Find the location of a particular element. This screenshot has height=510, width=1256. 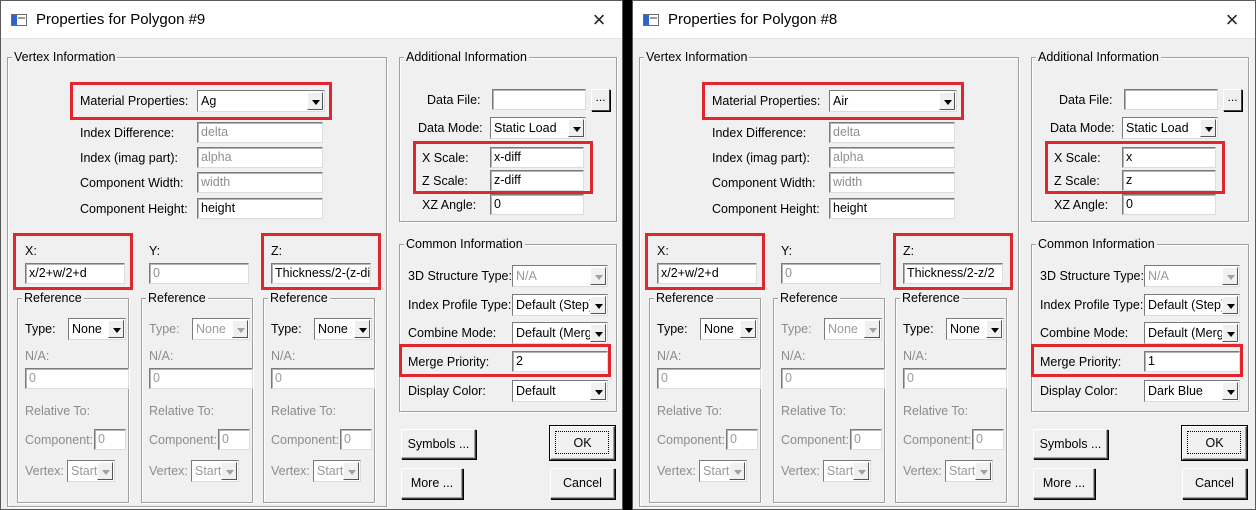

merge-priority-label: Merge Priority: is located at coordinates (1081, 362).